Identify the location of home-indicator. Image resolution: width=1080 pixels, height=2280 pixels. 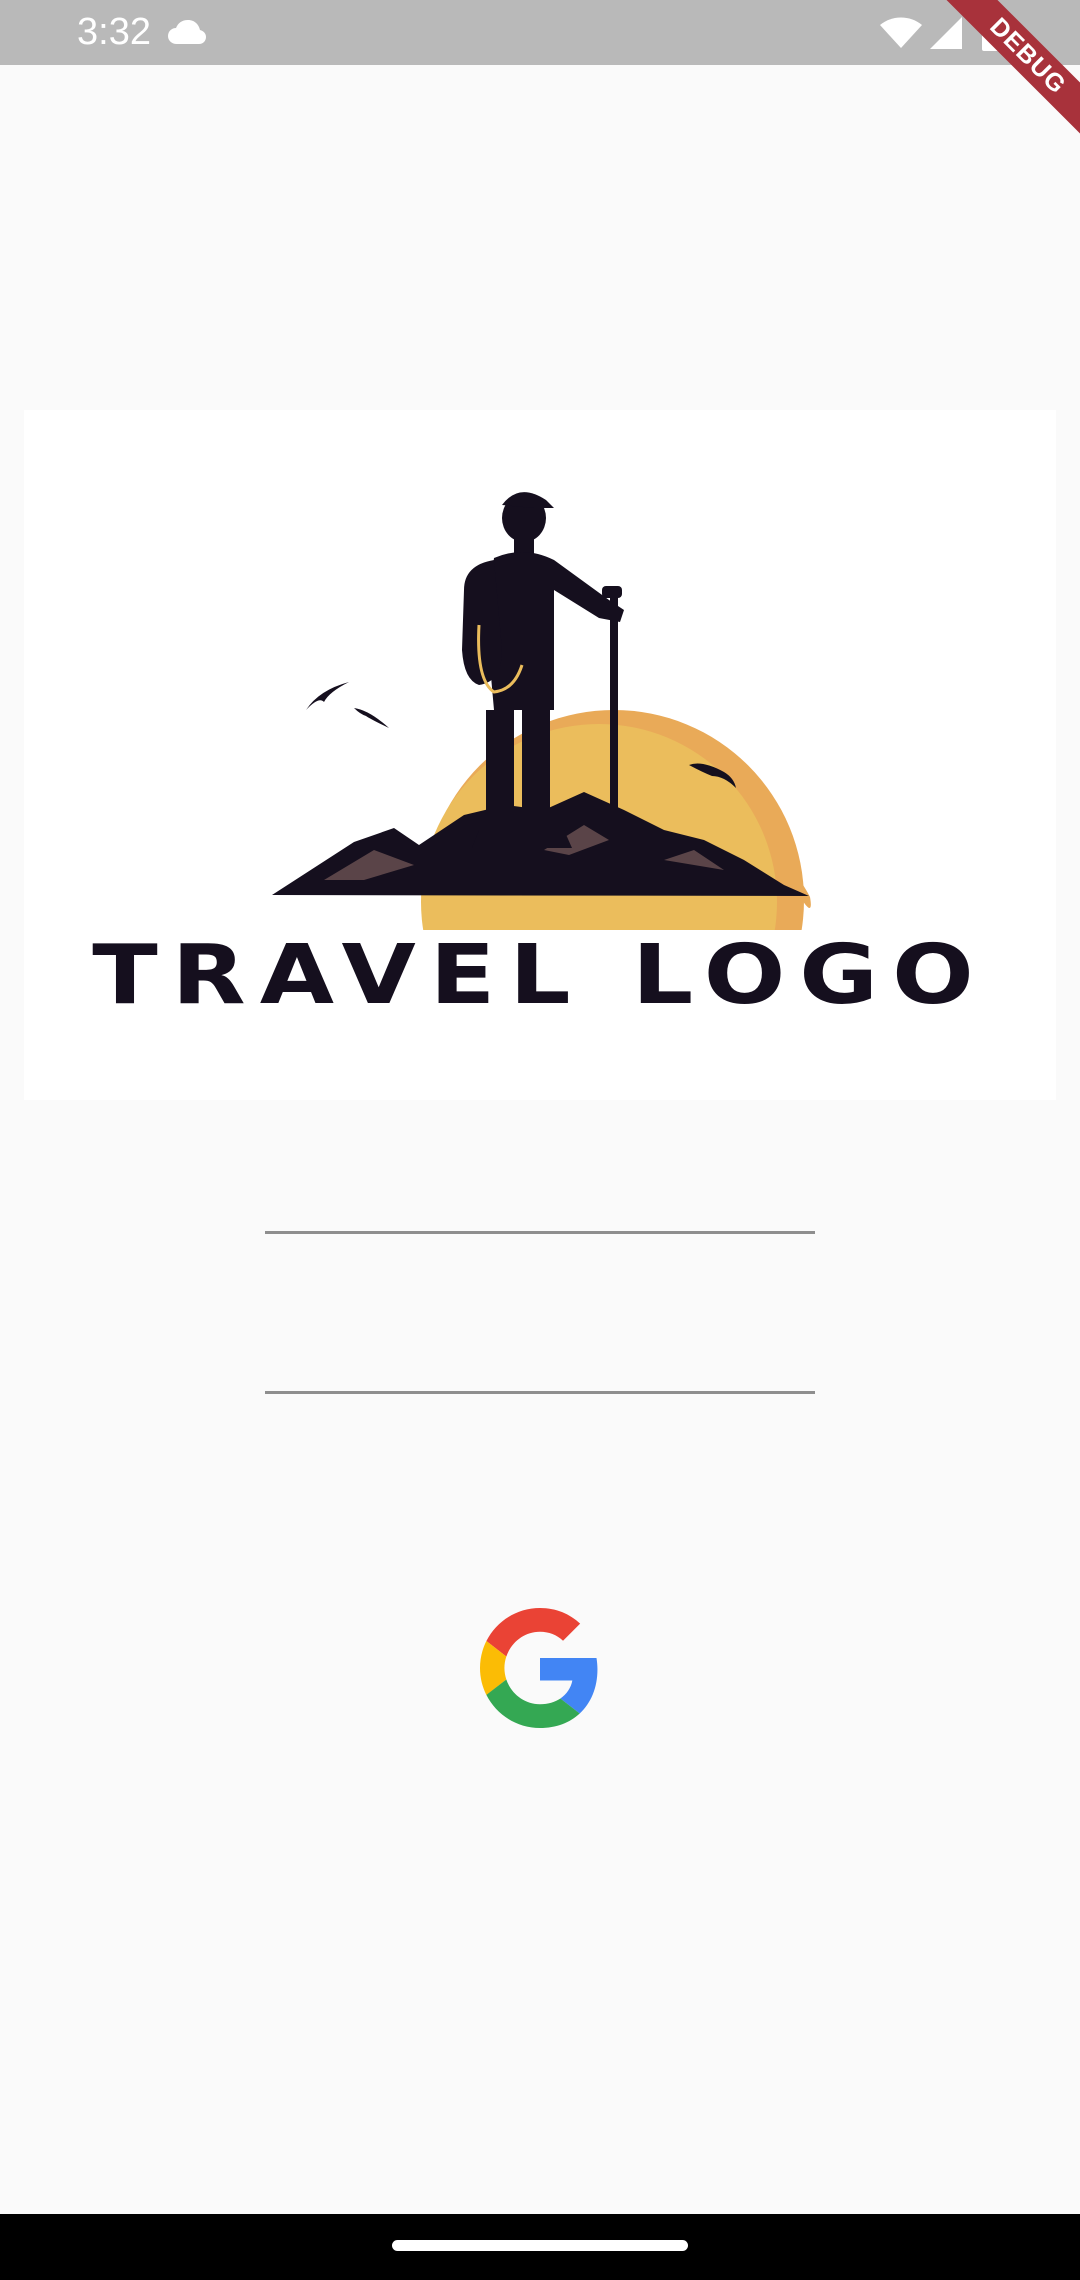
(540, 2245).